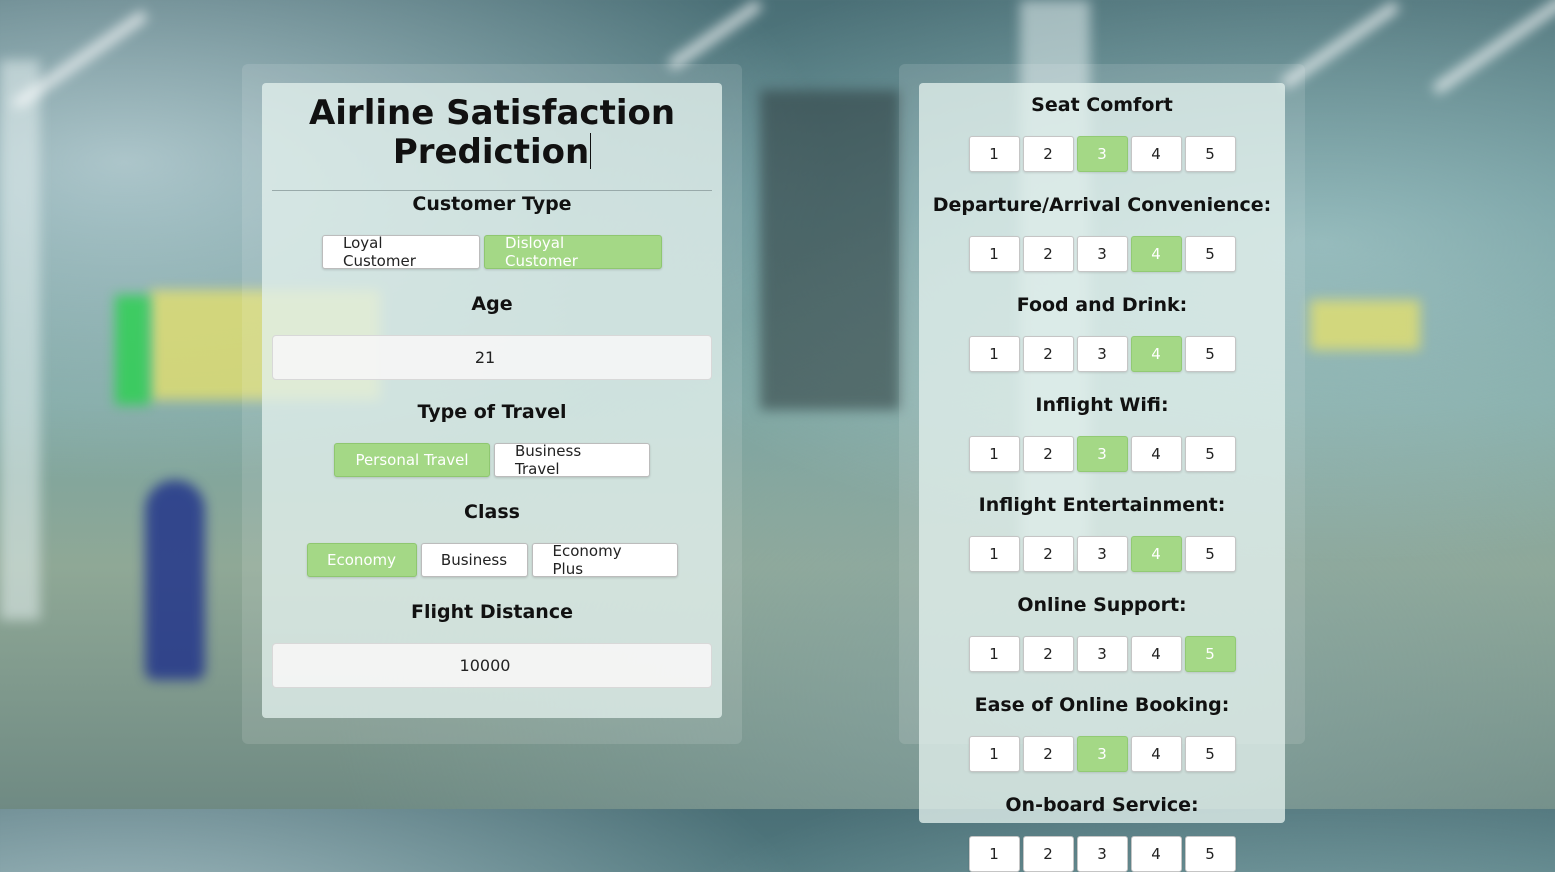 This screenshot has width=1555, height=872. I want to click on online-support-rating-4-button: 4, so click(1156, 654).